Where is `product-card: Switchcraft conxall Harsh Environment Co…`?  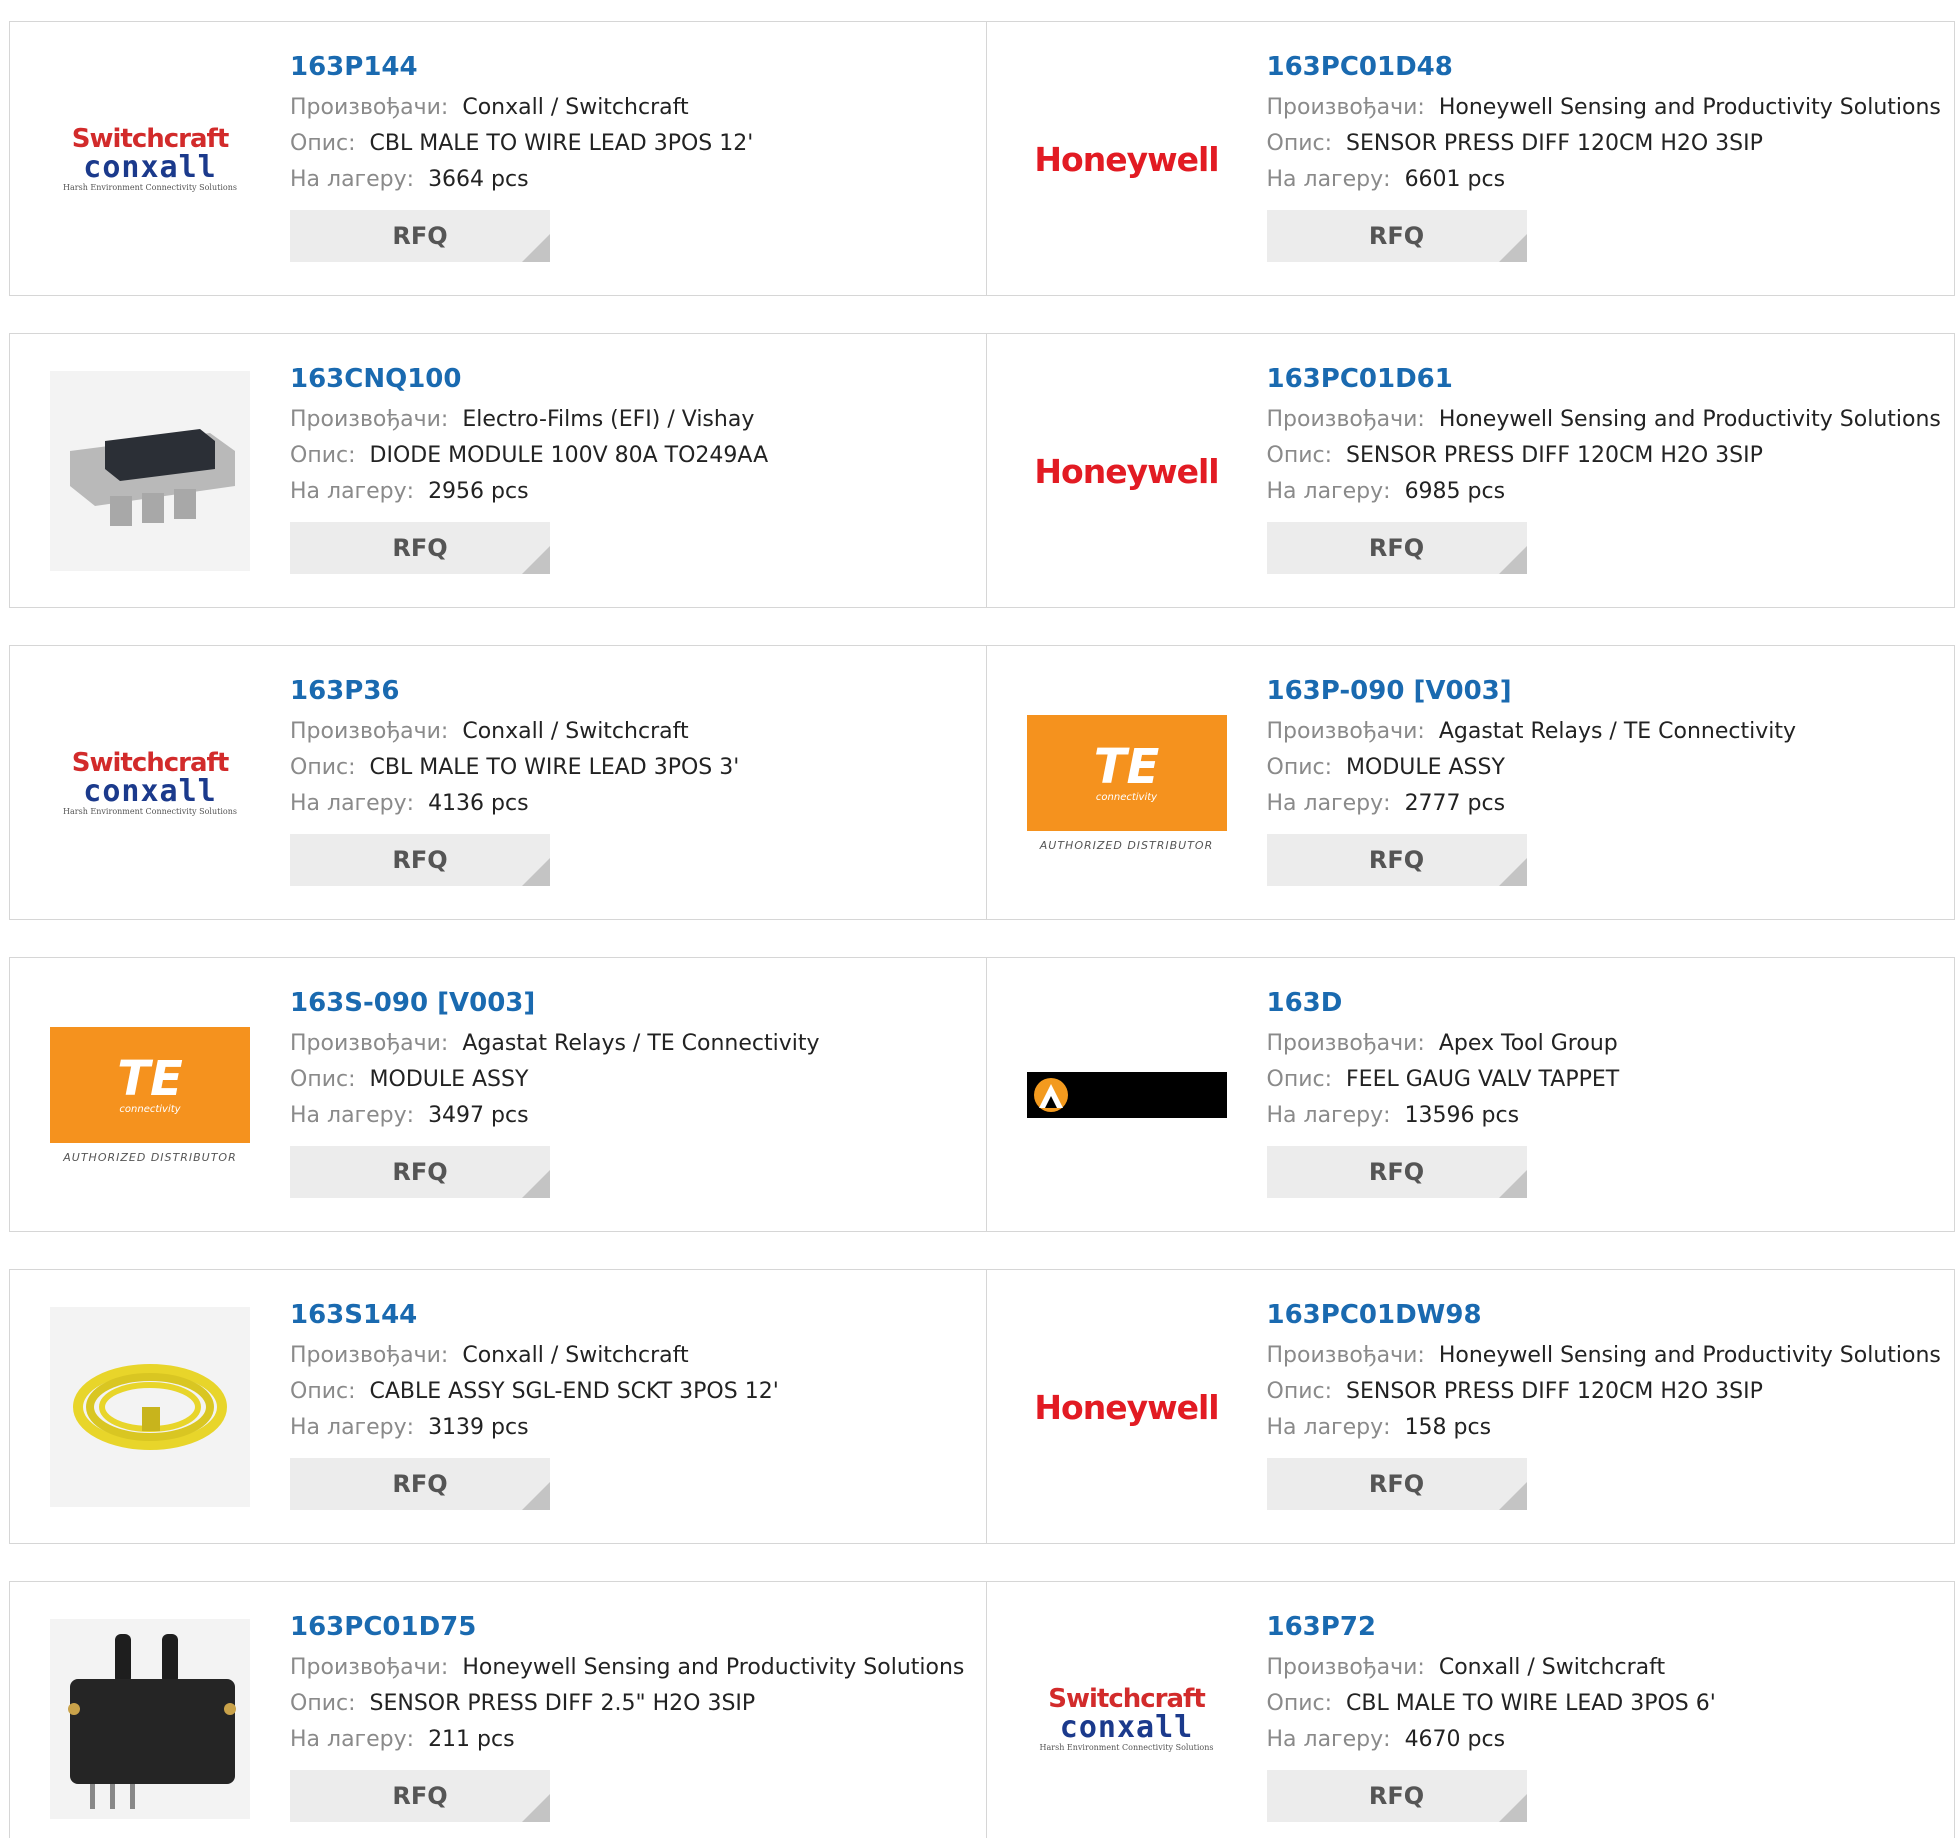 product-card: Switchcraft conxall Harsh Environment Co… is located at coordinates (498, 158).